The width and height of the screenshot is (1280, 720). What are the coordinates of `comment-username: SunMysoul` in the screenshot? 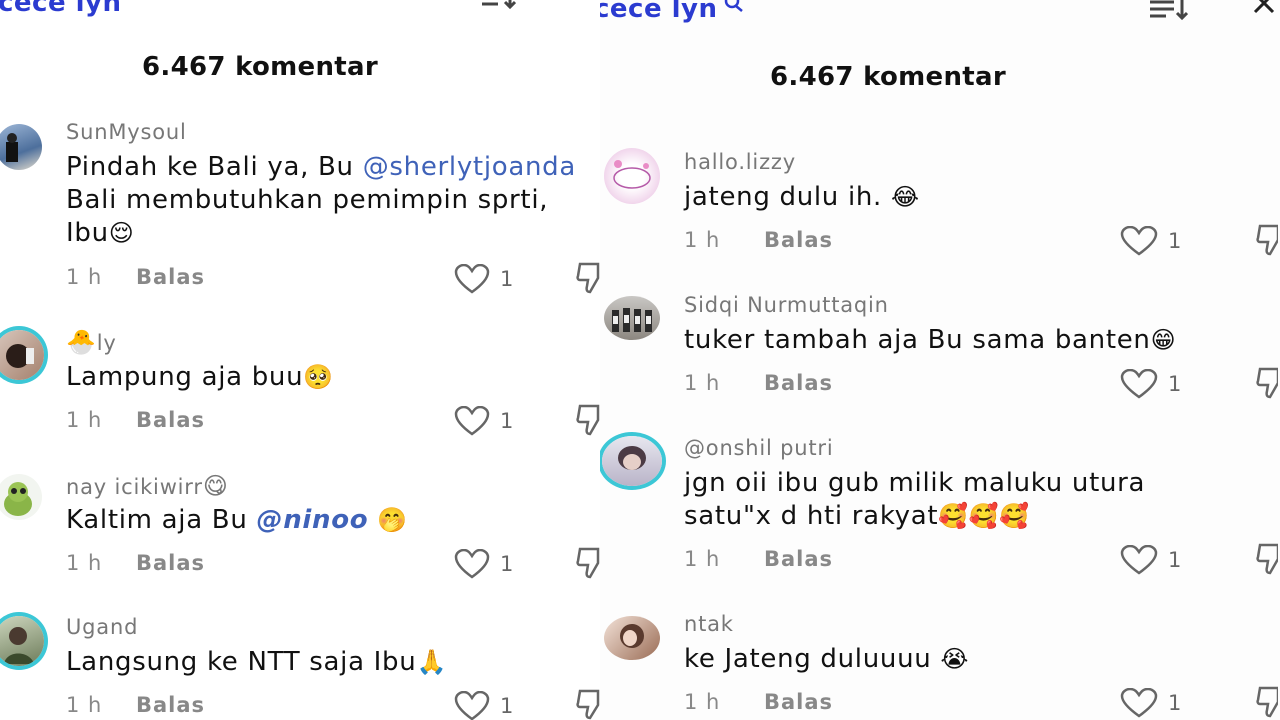 It's located at (126, 132).